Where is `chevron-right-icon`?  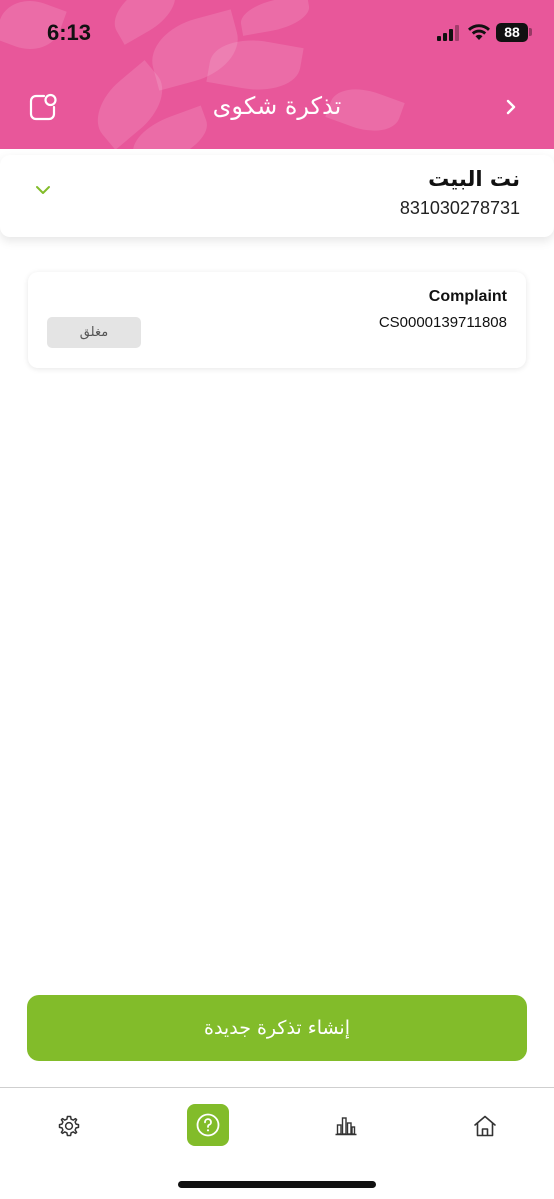
chevron-right-icon is located at coordinates (511, 107).